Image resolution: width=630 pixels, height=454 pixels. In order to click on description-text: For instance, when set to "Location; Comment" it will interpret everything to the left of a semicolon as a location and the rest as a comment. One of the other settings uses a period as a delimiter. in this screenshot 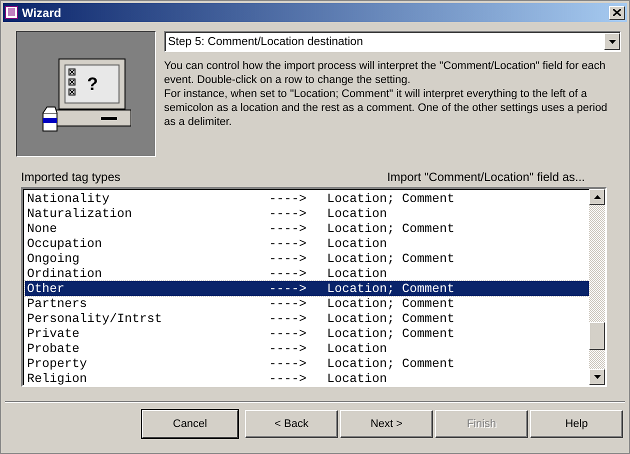, I will do `click(386, 108)`.